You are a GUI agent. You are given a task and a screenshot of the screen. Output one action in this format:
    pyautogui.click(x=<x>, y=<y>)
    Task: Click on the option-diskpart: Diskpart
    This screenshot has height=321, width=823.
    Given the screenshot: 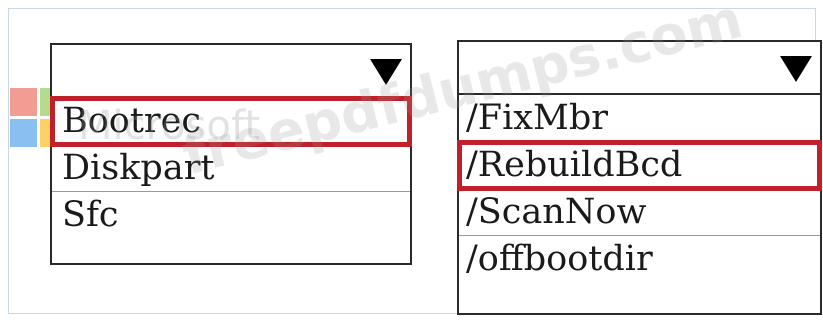 What is the action you would take?
    pyautogui.click(x=231, y=168)
    